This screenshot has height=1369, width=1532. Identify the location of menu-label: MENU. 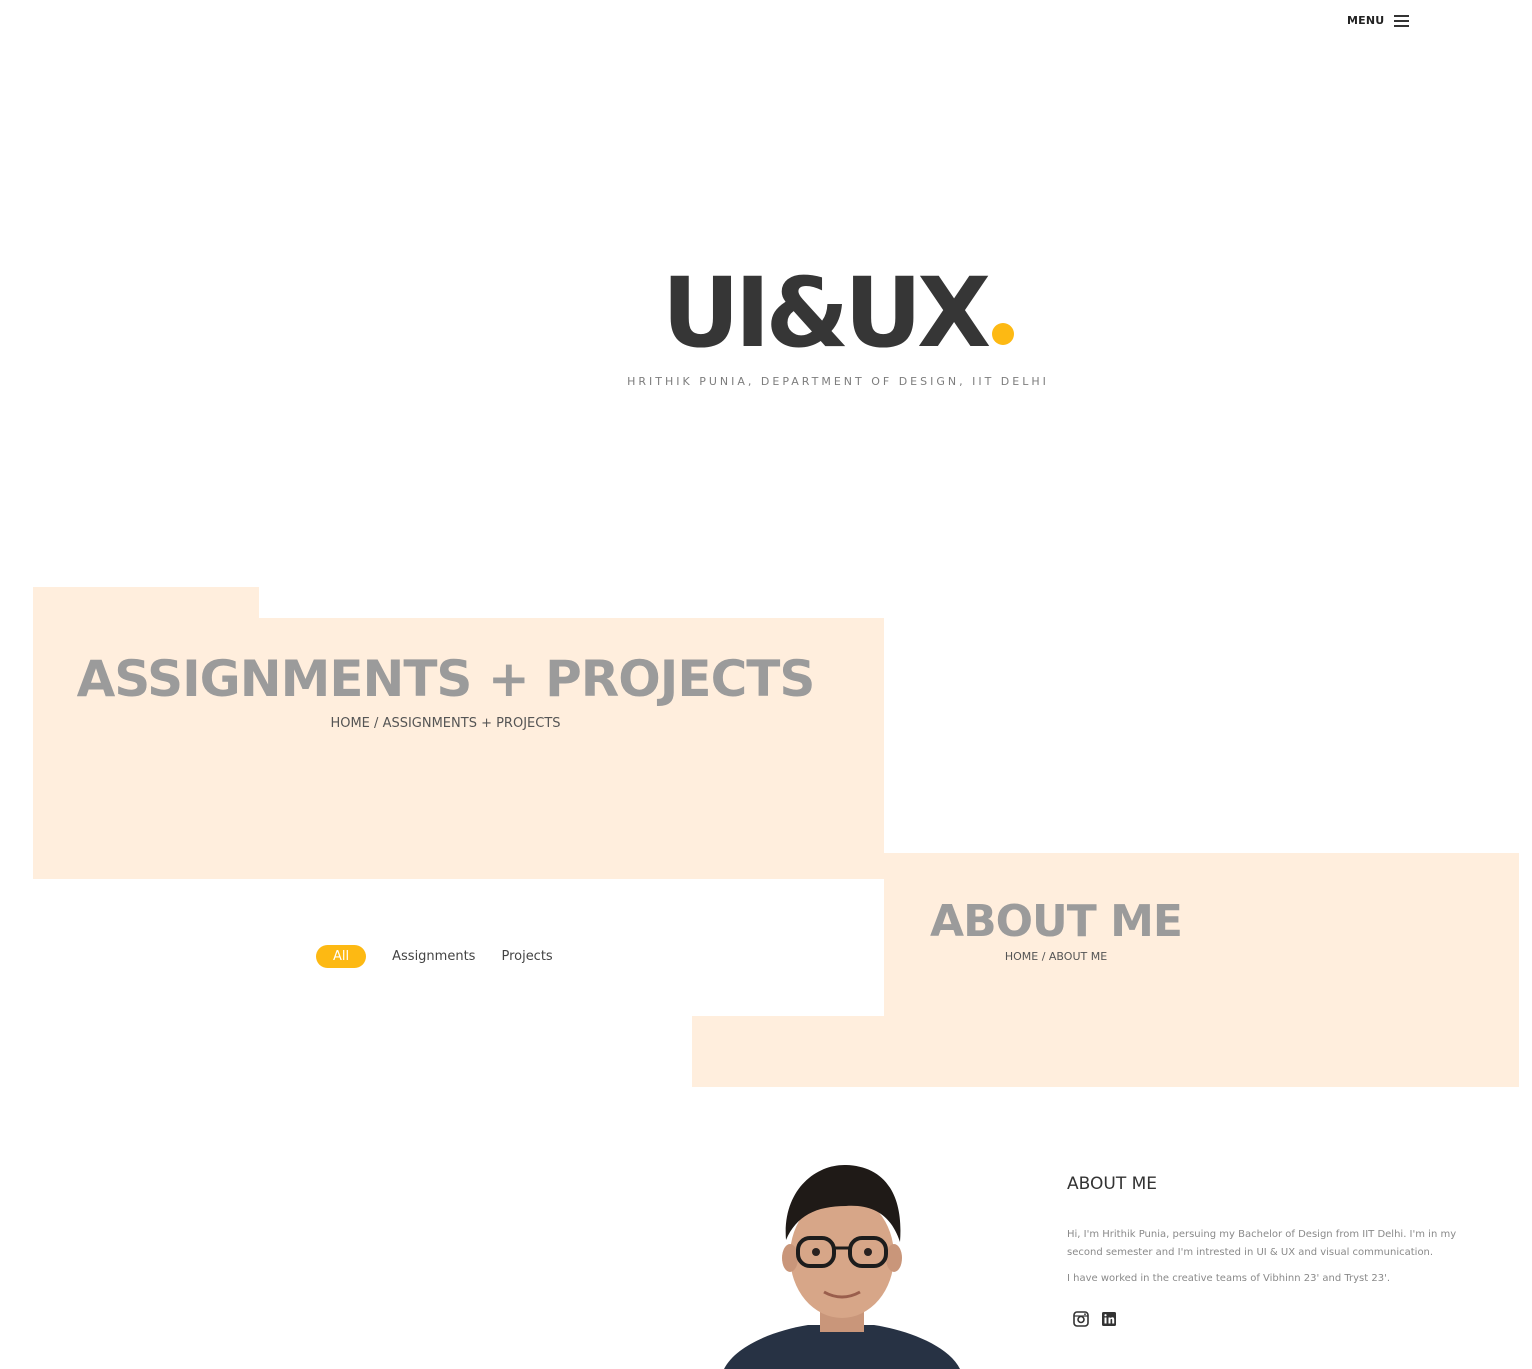
(1366, 20).